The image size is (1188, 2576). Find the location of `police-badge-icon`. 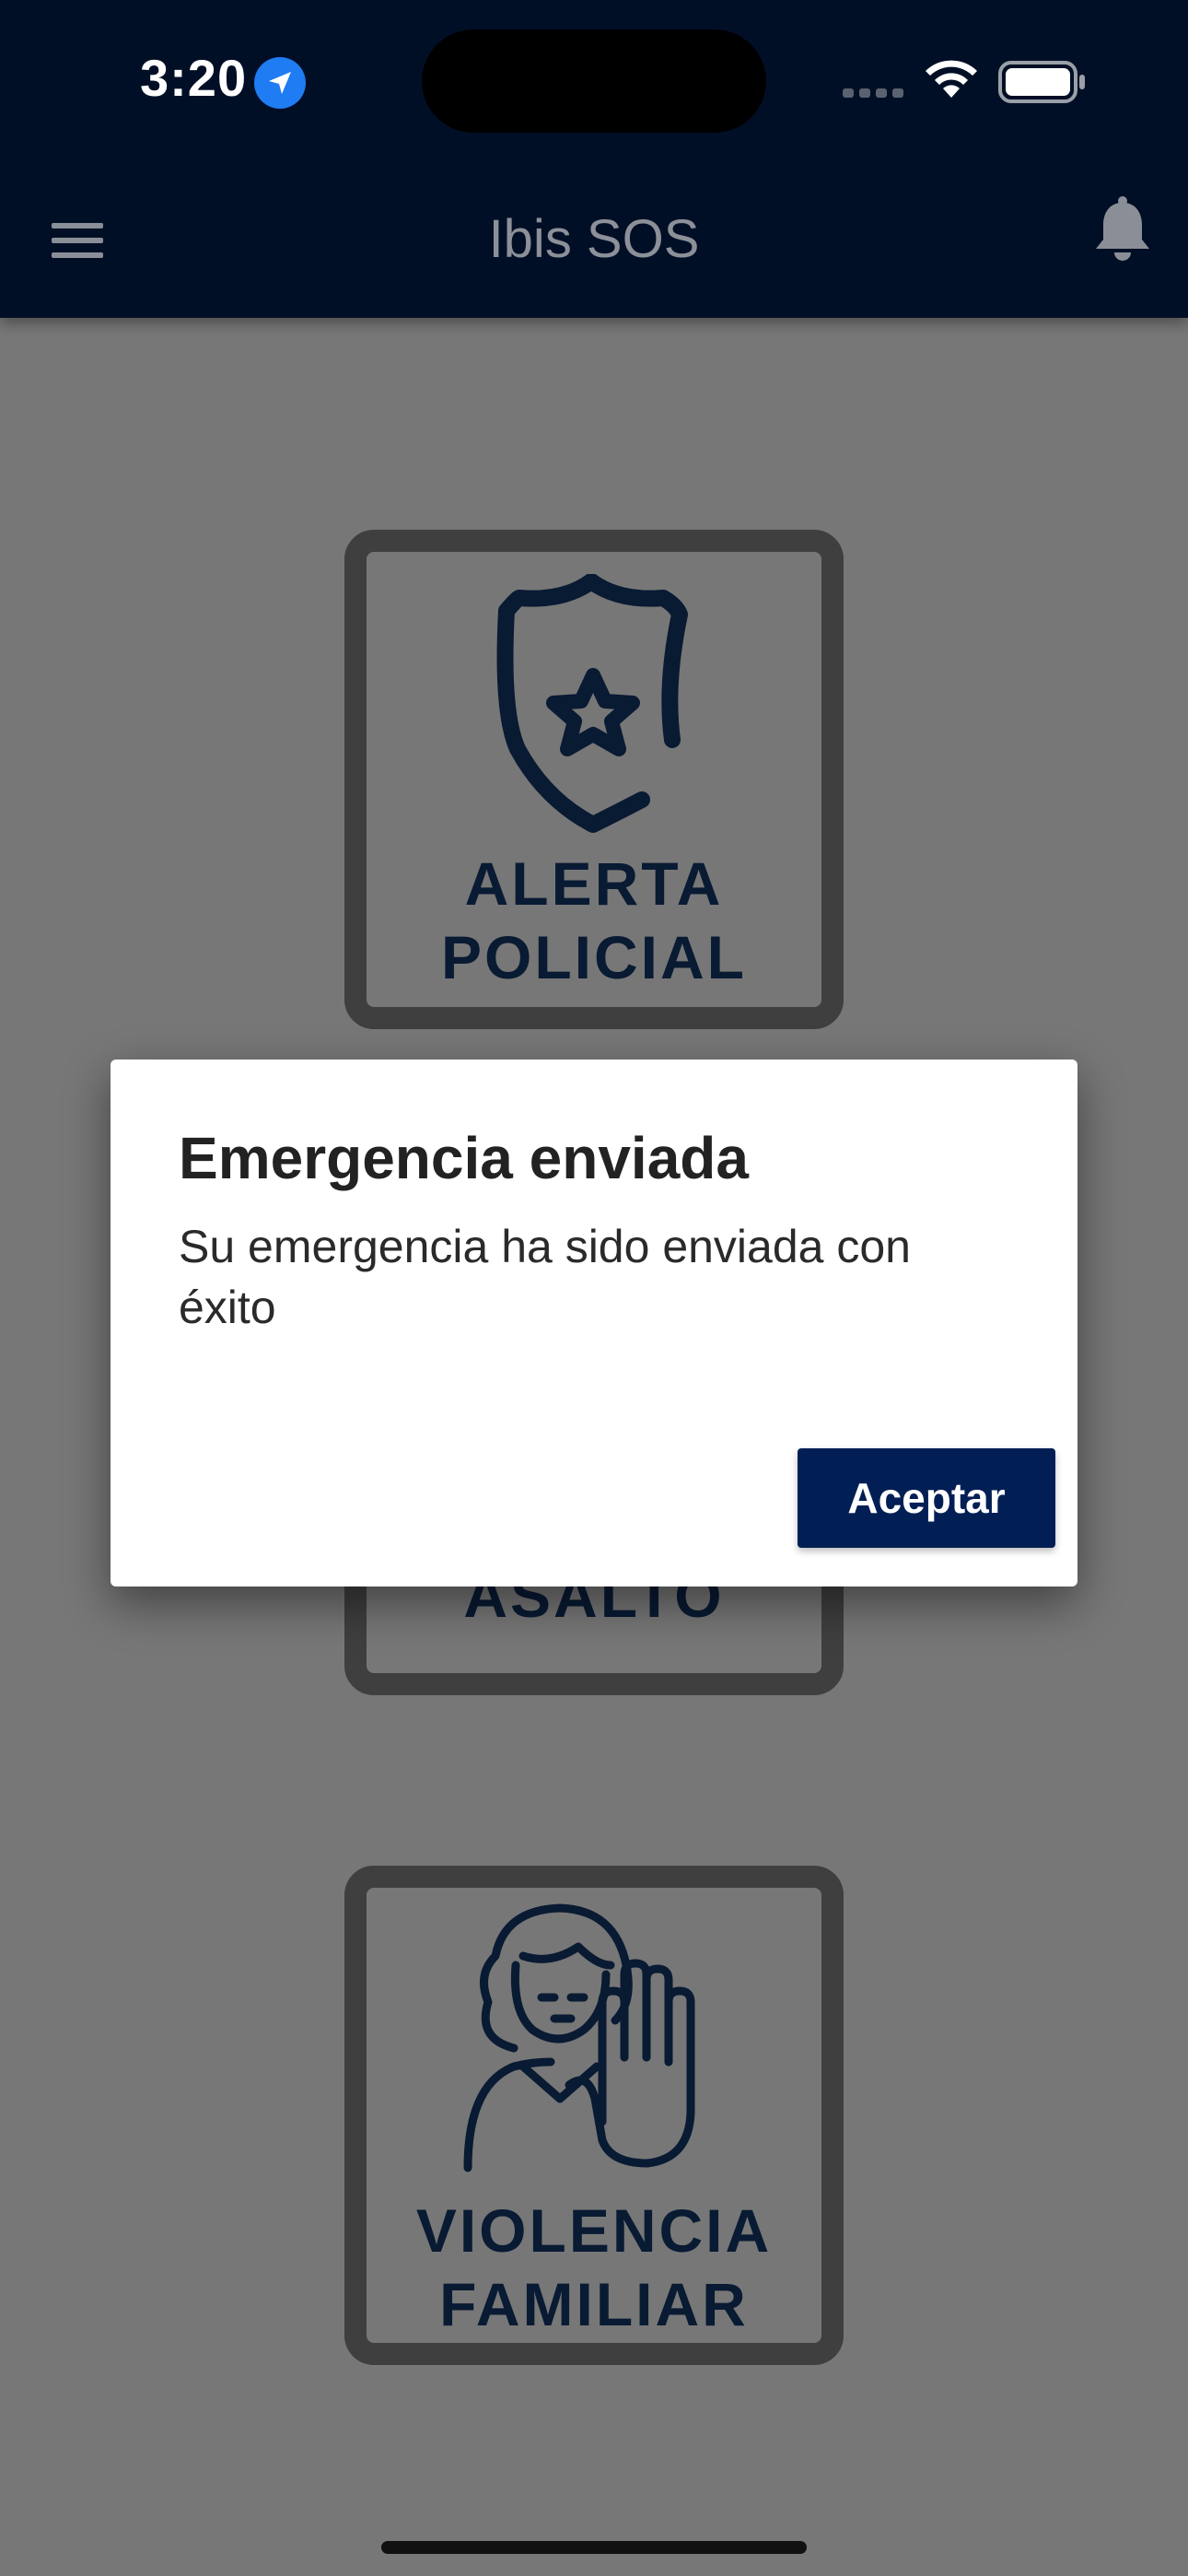

police-badge-icon is located at coordinates (592, 703).